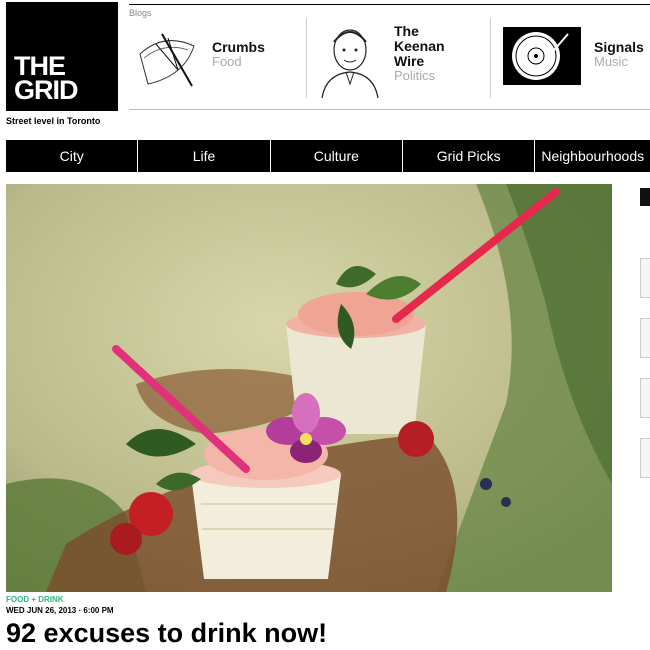  I want to click on blog-keenan-wire: The Keenan Wire Politics, so click(401, 59).